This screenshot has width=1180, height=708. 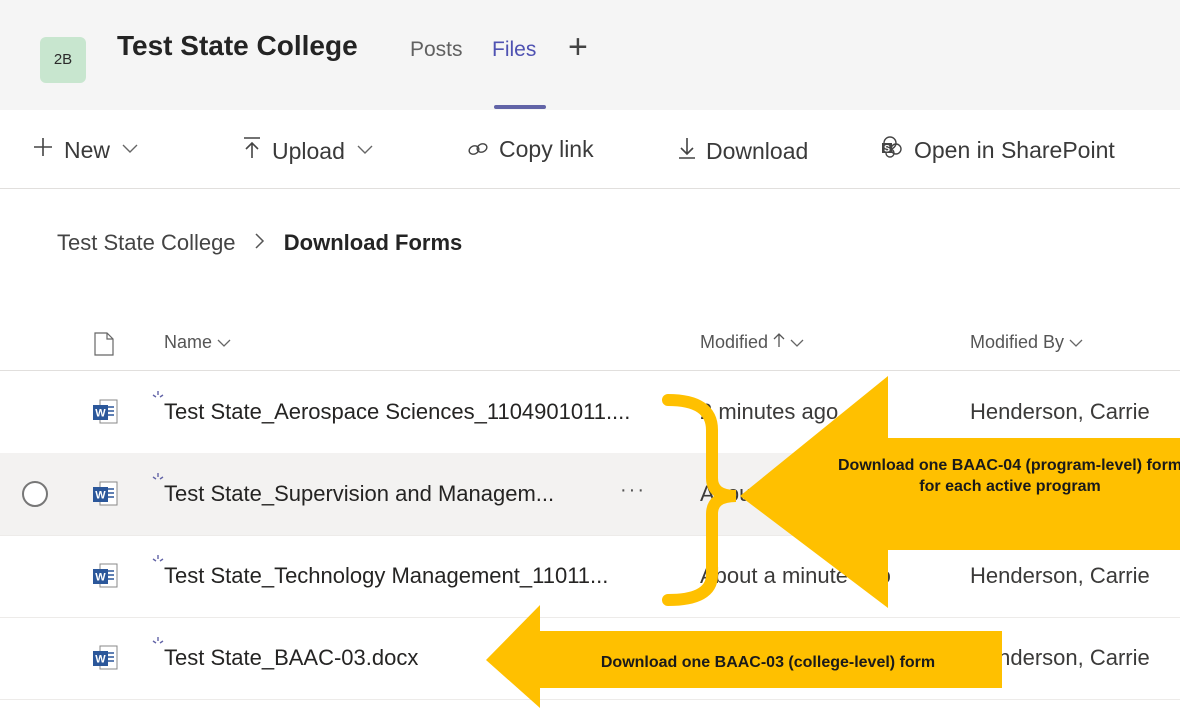 I want to click on upload-label: Upload, so click(x=308, y=150).